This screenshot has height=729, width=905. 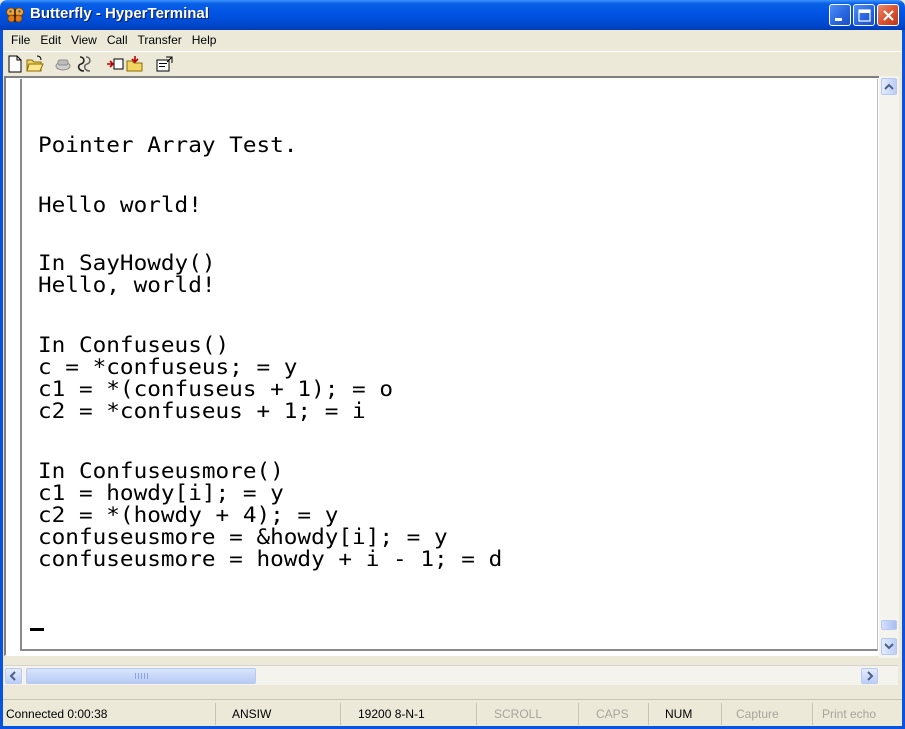 What do you see at coordinates (15, 64) in the screenshot?
I see `new-document-icon` at bounding box center [15, 64].